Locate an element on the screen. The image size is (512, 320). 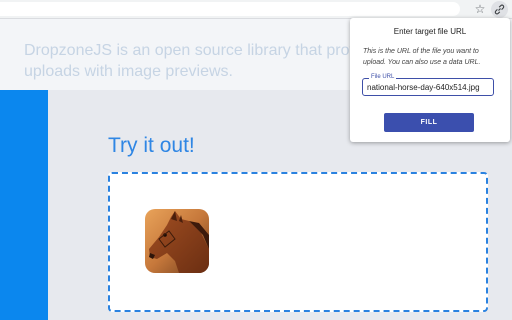
star-icon: ☆ is located at coordinates (480, 9).